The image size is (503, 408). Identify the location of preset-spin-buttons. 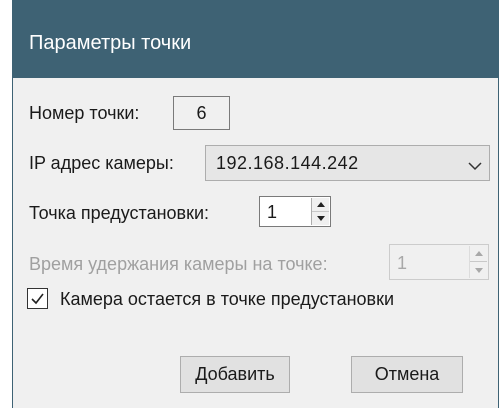
(320, 211).